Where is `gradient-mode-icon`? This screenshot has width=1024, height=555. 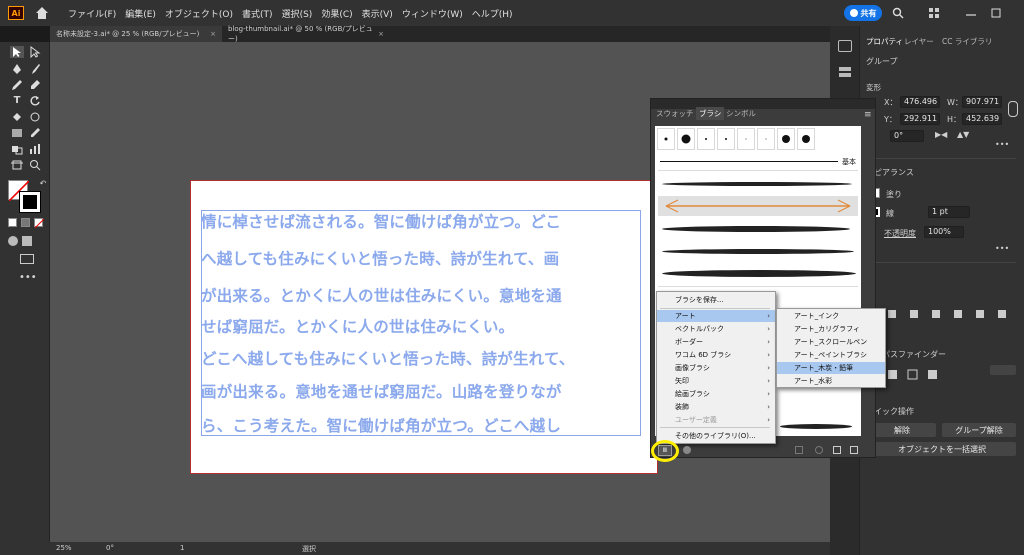 gradient-mode-icon is located at coordinates (25, 222).